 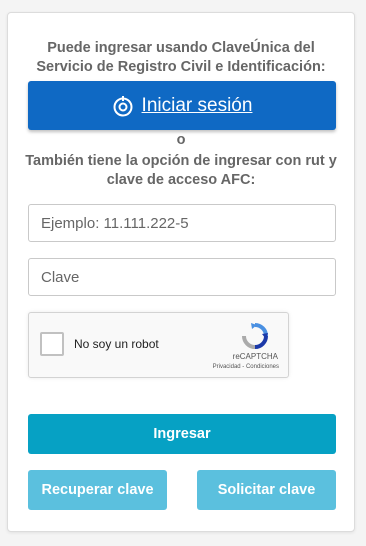 What do you see at coordinates (182, 277) in the screenshot?
I see `password-input` at bounding box center [182, 277].